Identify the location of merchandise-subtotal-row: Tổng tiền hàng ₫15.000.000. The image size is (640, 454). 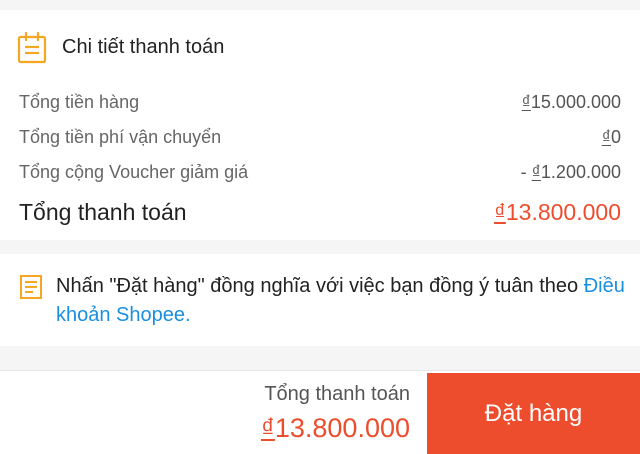
(320, 102).